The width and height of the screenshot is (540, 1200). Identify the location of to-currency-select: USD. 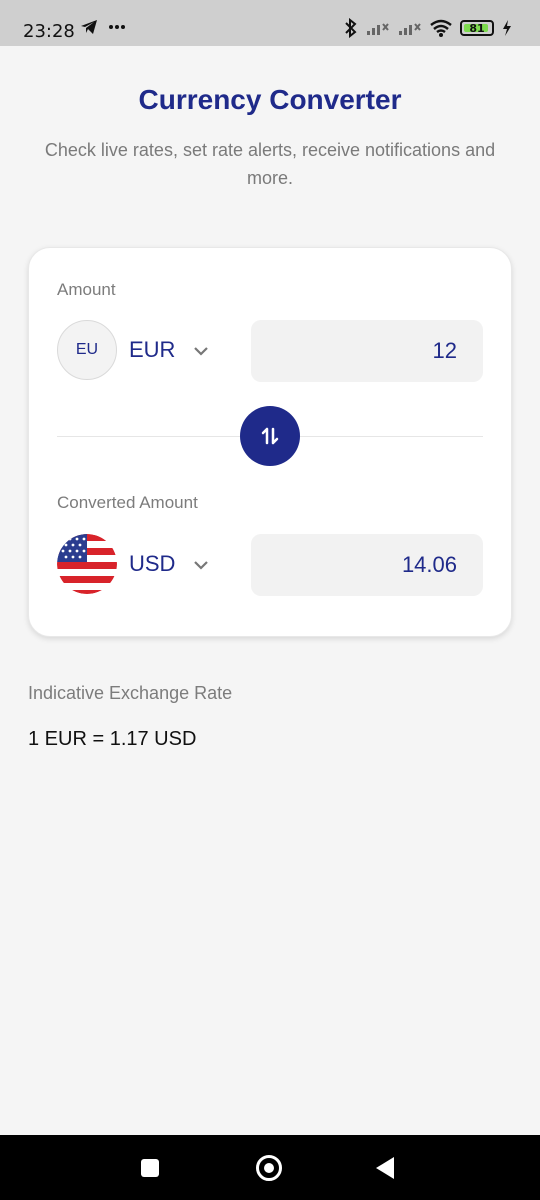
(133, 564).